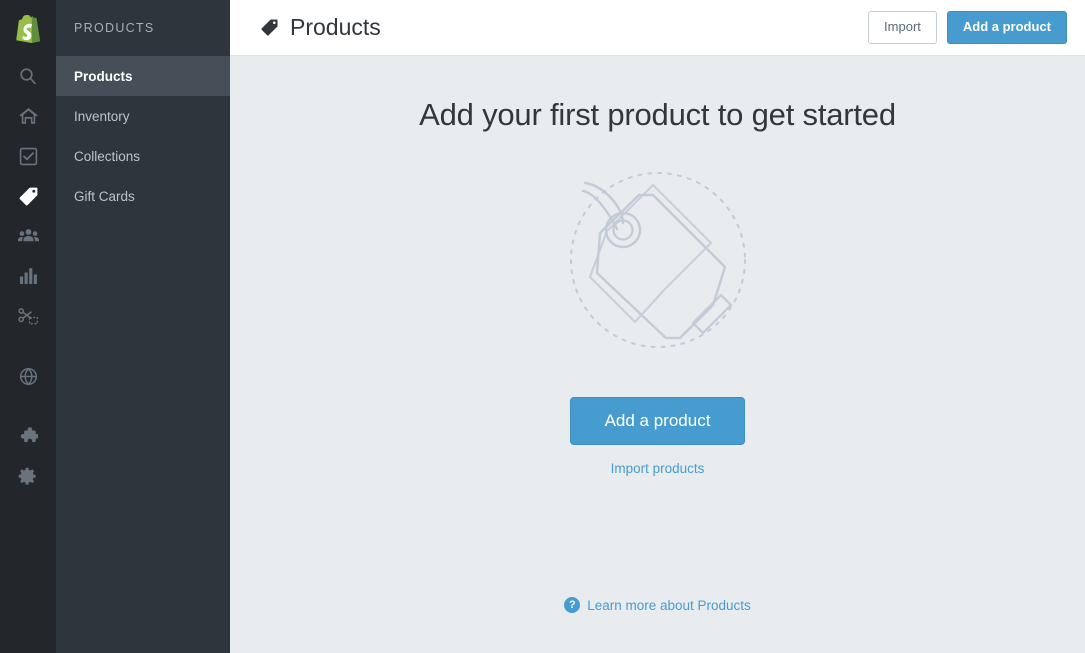 The height and width of the screenshot is (653, 1085). What do you see at coordinates (28, 236) in the screenshot?
I see `customers-people-icon` at bounding box center [28, 236].